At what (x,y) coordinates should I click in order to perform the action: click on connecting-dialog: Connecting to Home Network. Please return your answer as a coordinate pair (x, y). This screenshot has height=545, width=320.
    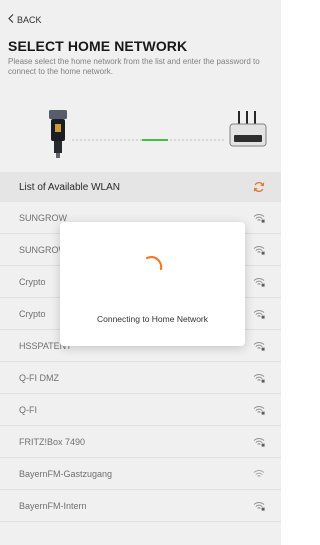
    Looking at the image, I should click on (152, 284).